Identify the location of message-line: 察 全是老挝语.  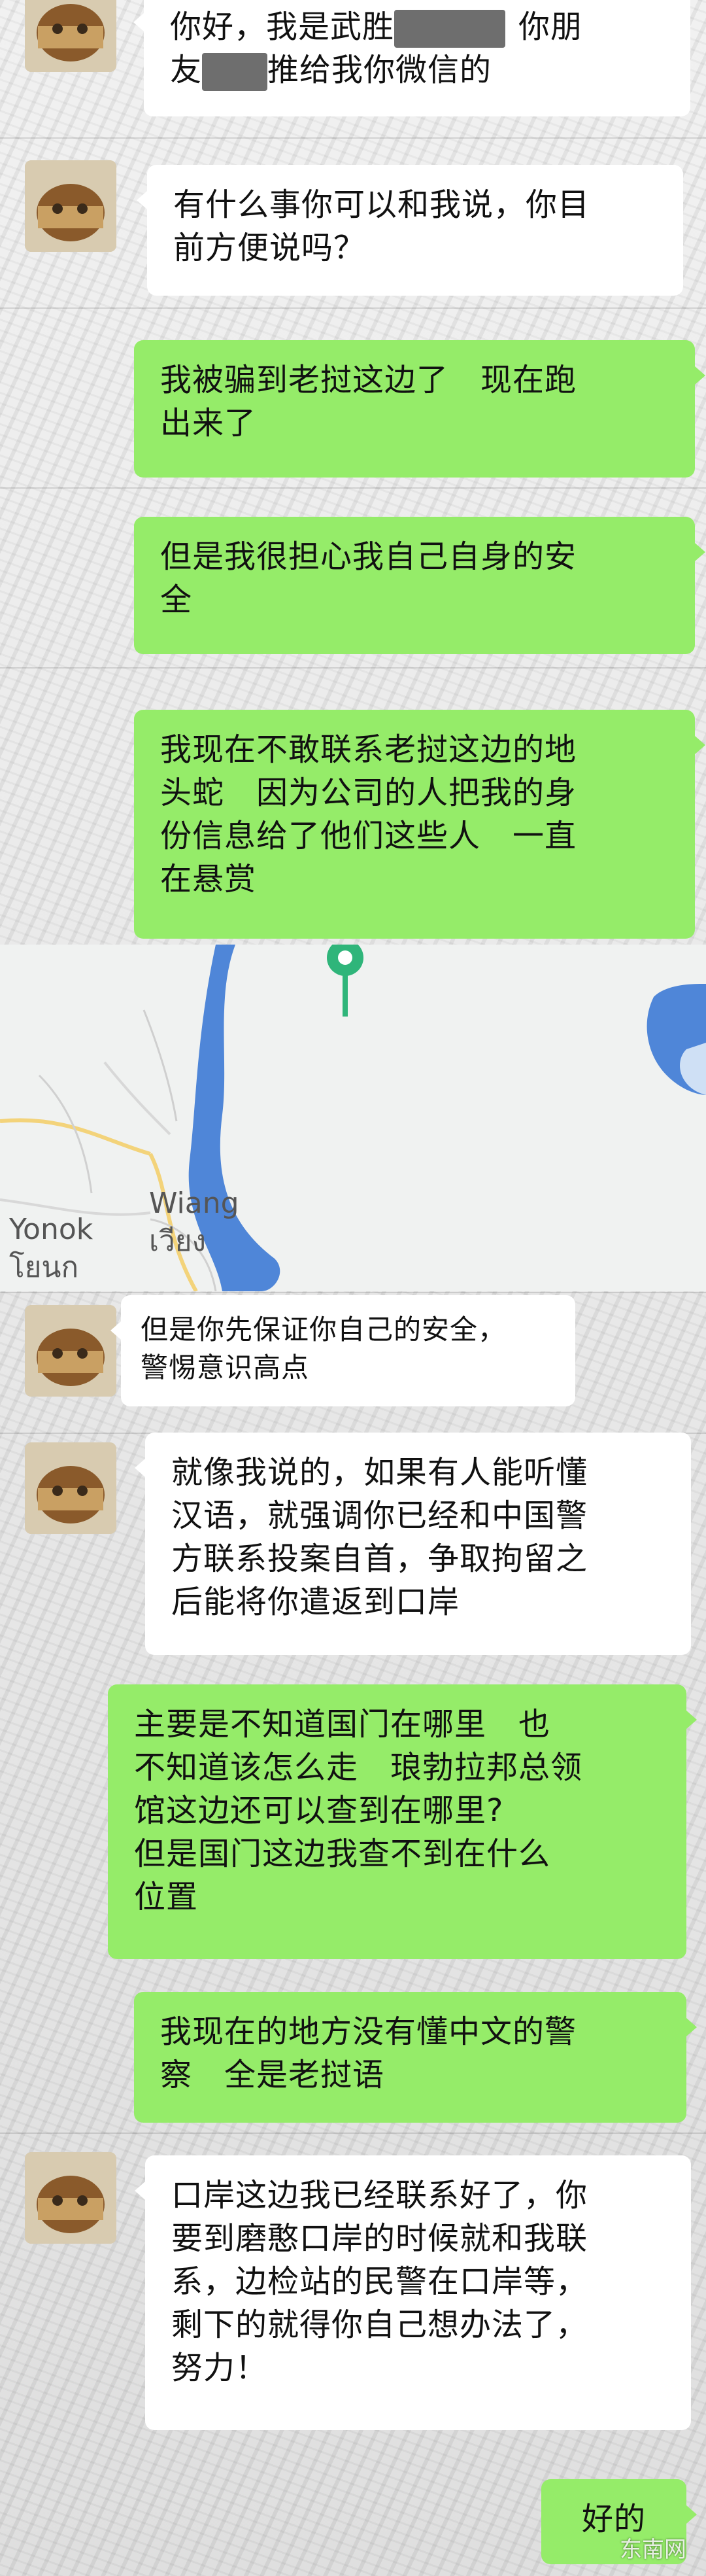
(272, 2075).